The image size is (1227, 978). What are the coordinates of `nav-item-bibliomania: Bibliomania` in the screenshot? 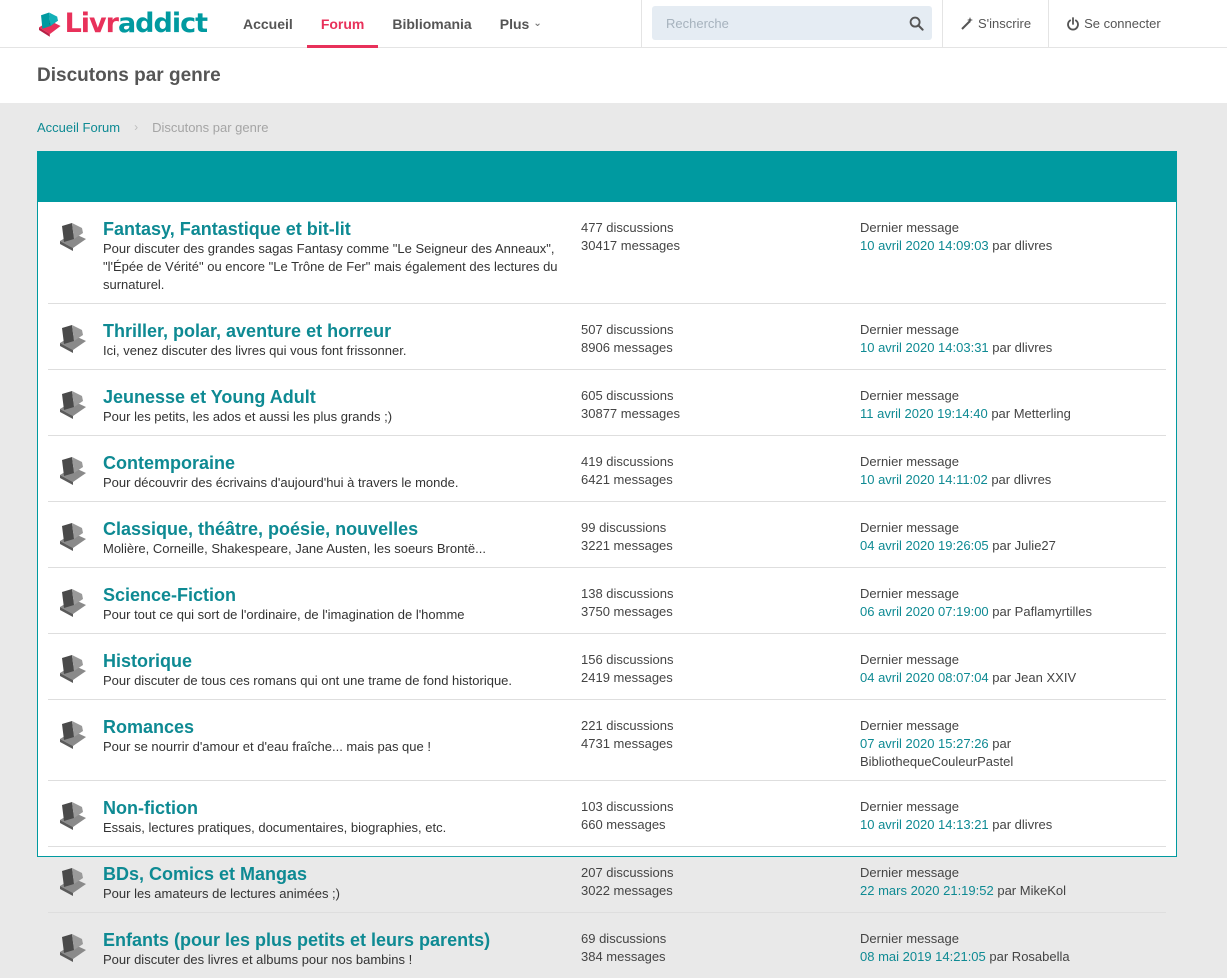 It's located at (431, 23).